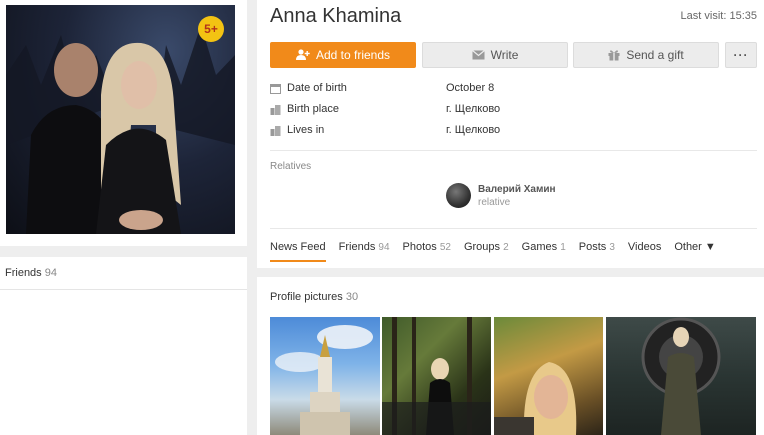 This screenshot has width=764, height=435. Describe the element at coordinates (419, 247) in the screenshot. I see `tab-label: Photos` at that location.